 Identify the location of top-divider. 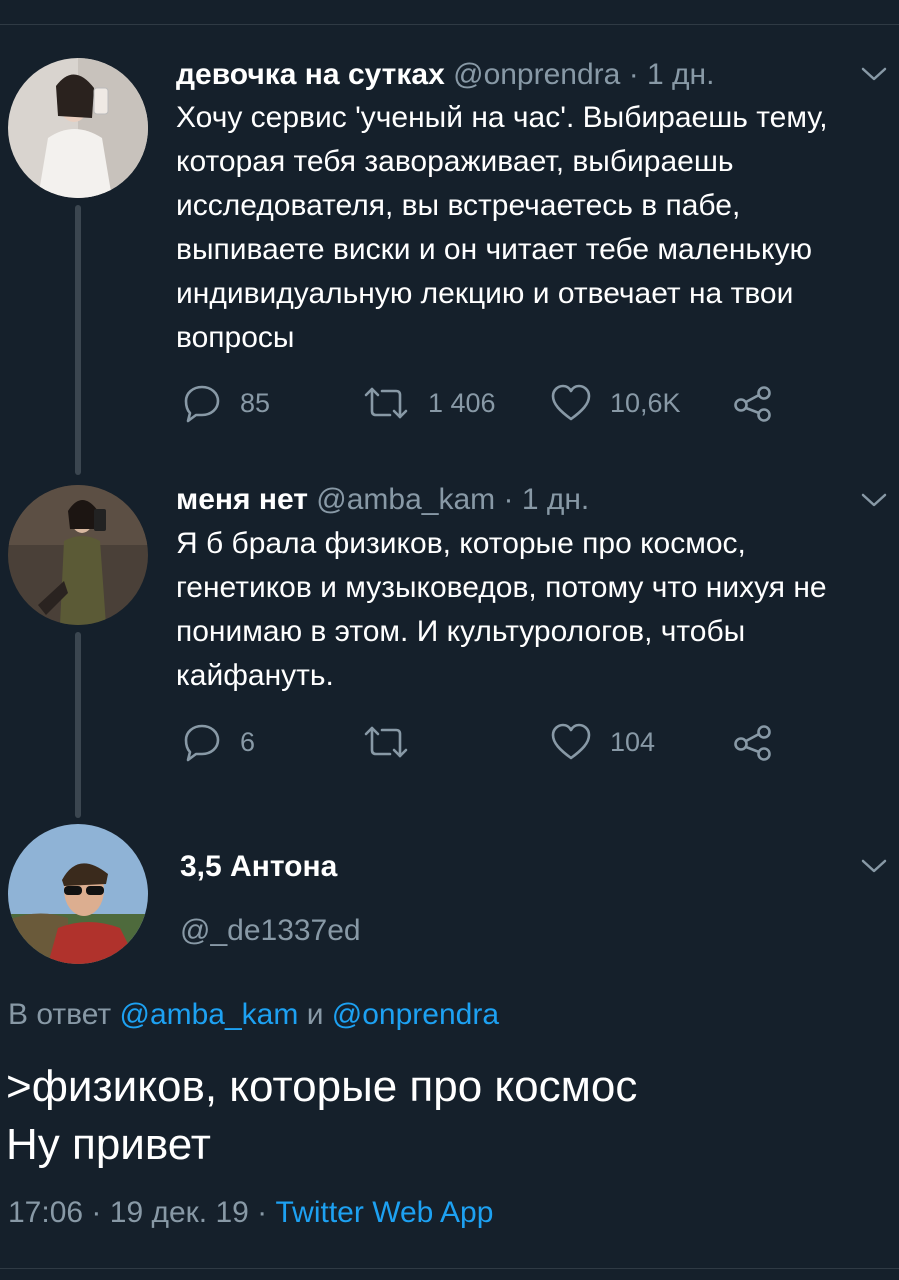
(449, 24).